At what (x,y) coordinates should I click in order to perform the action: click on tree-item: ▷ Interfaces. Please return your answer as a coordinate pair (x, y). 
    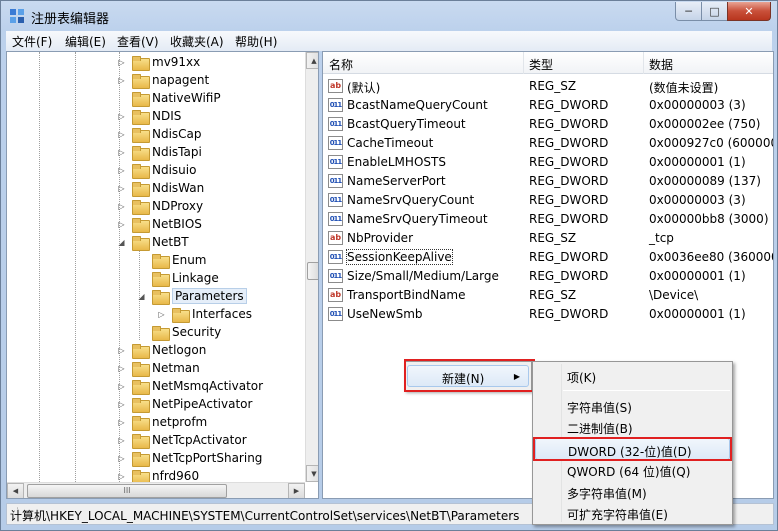
    Looking at the image, I should click on (204, 314).